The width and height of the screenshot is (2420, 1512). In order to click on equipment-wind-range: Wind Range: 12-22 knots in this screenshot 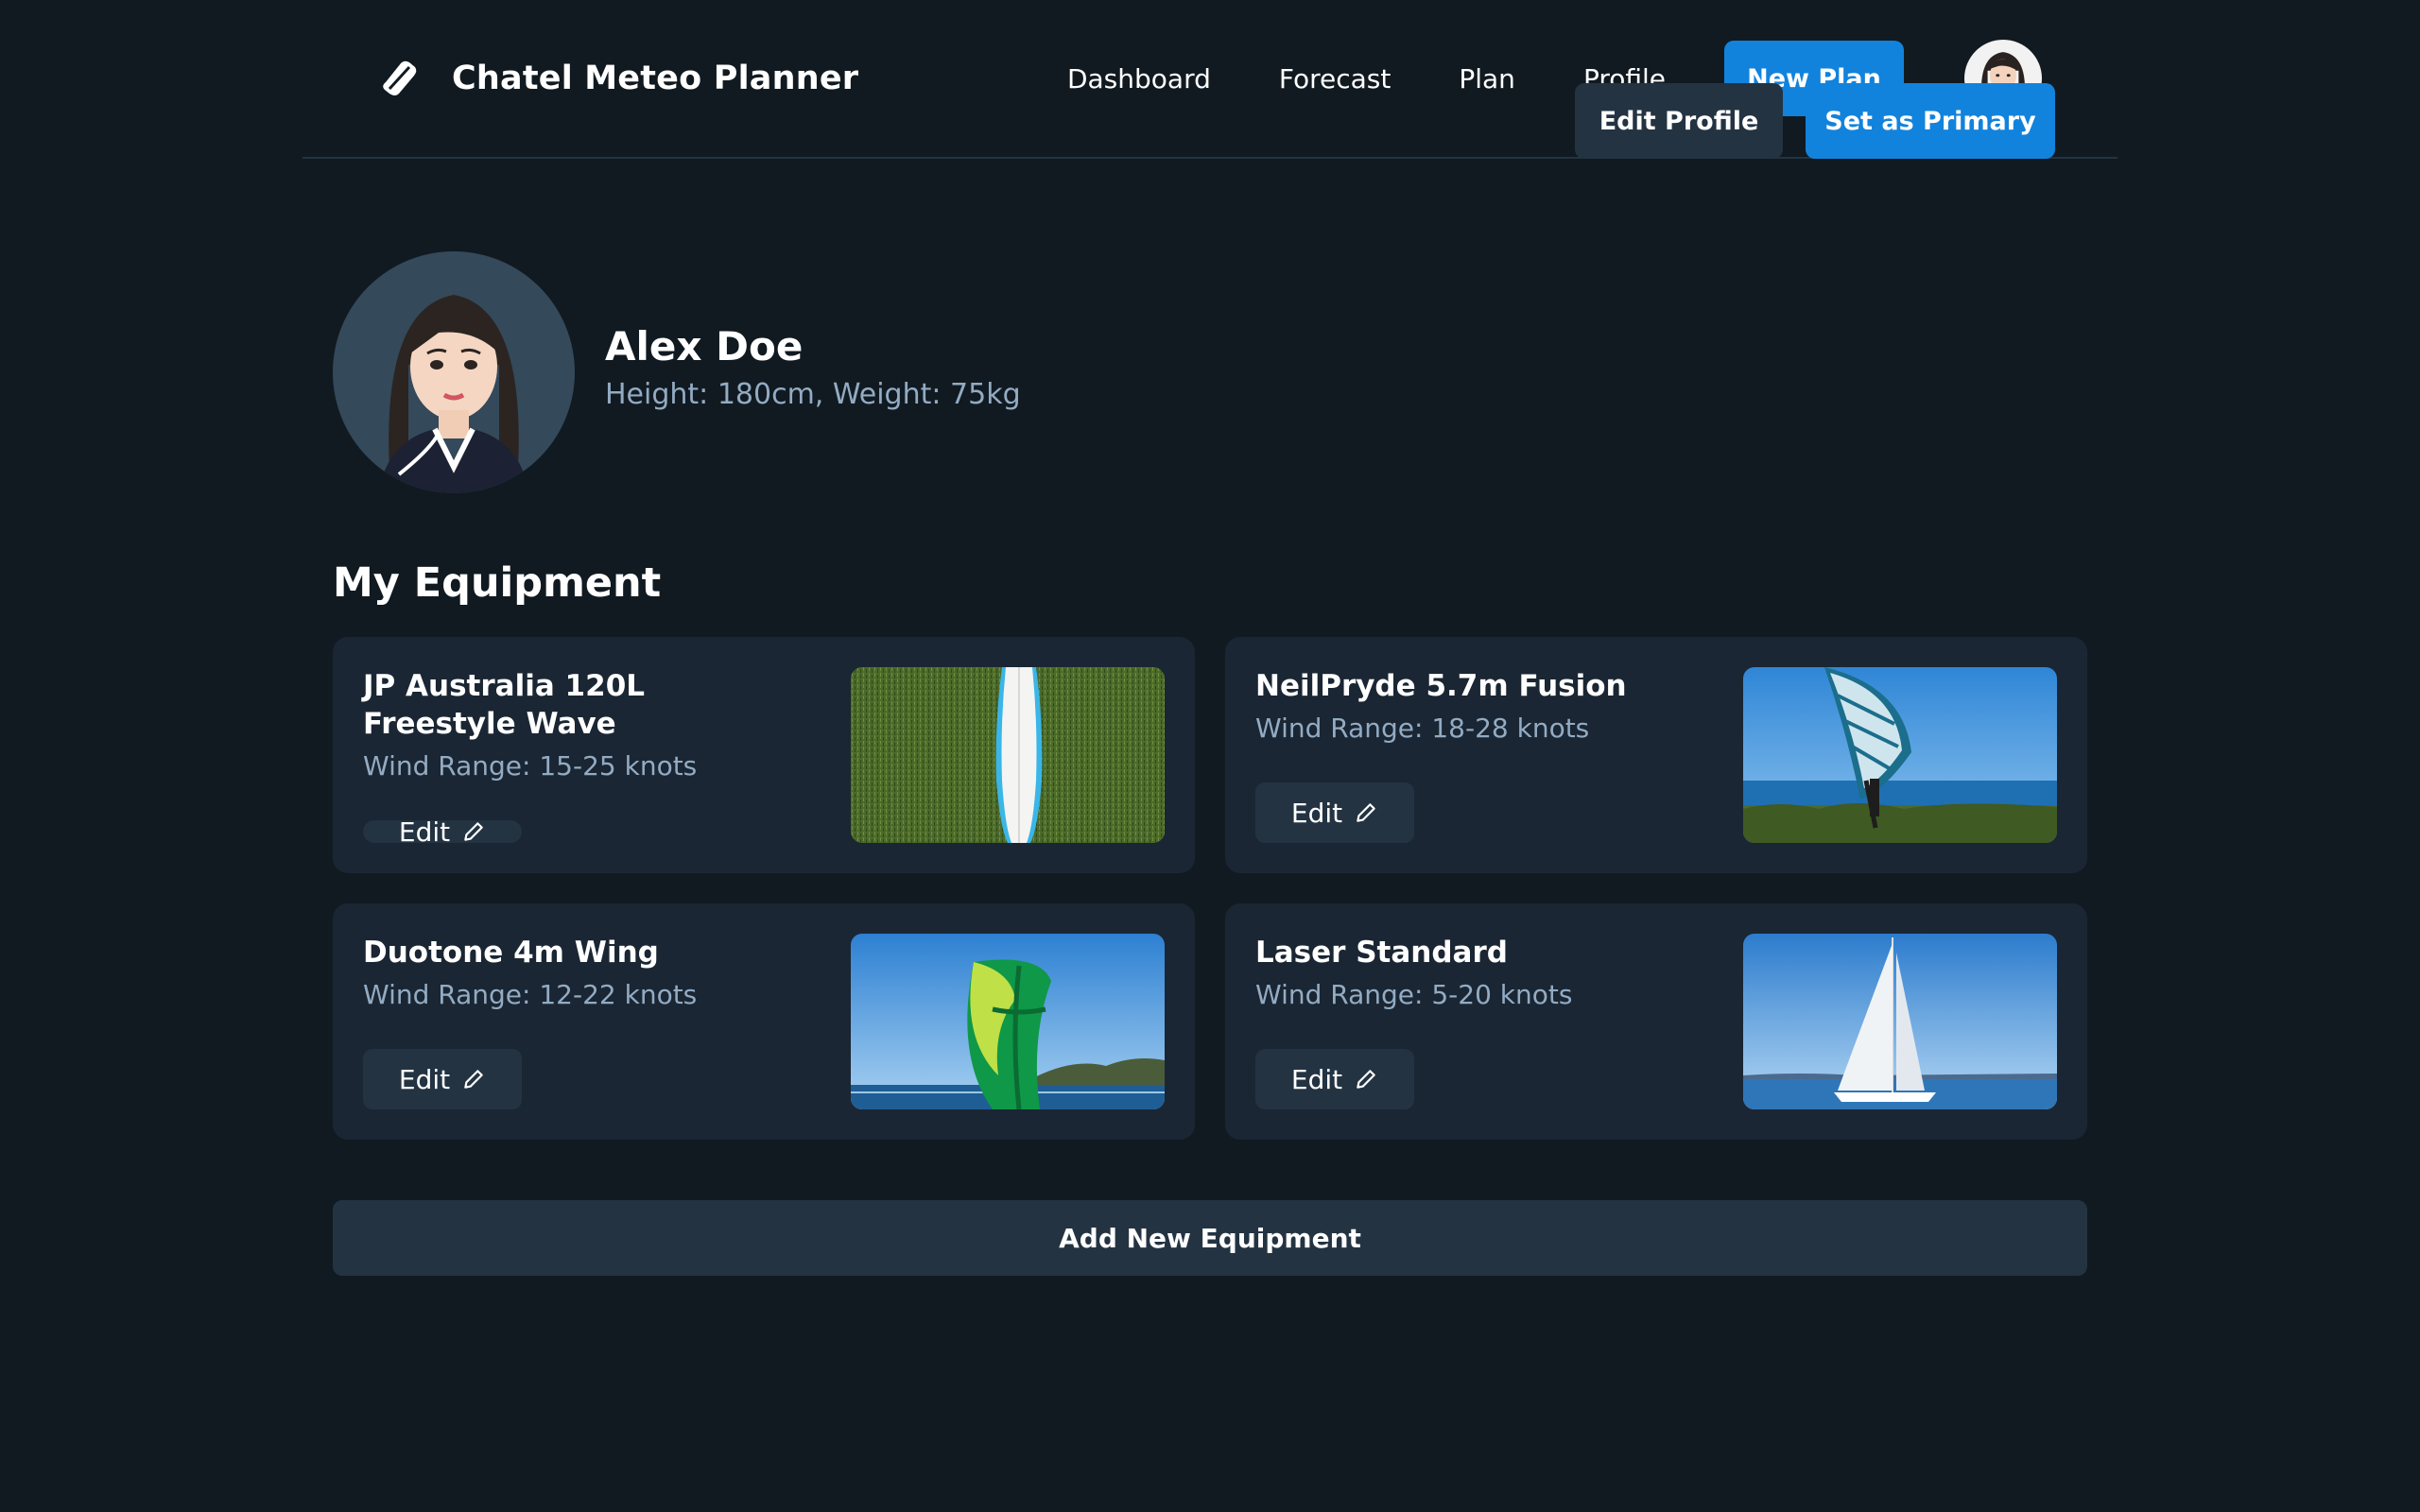, I will do `click(530, 994)`.